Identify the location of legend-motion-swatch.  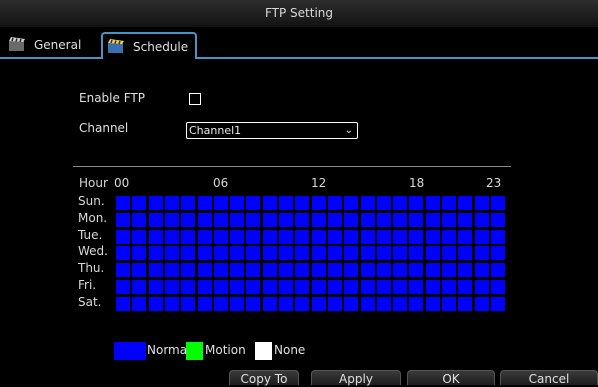
(194, 351).